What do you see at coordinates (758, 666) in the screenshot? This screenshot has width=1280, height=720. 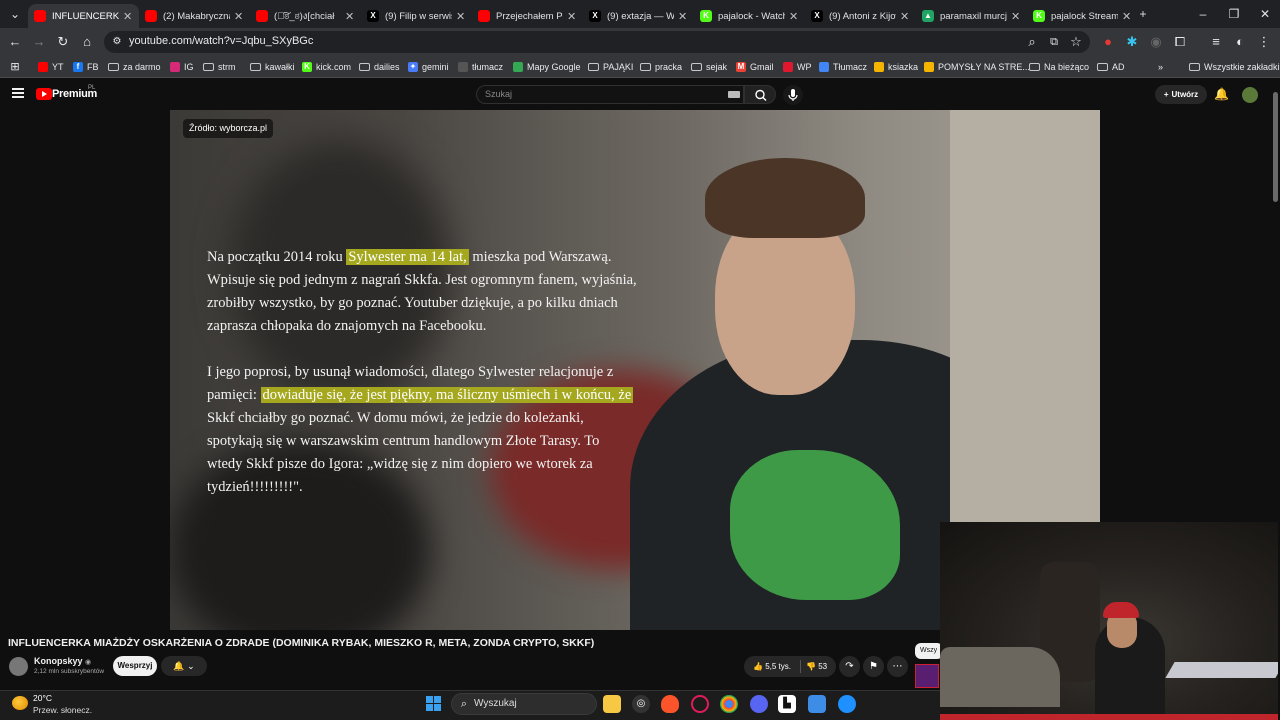 I see `thumbs-up-icon: 👍` at bounding box center [758, 666].